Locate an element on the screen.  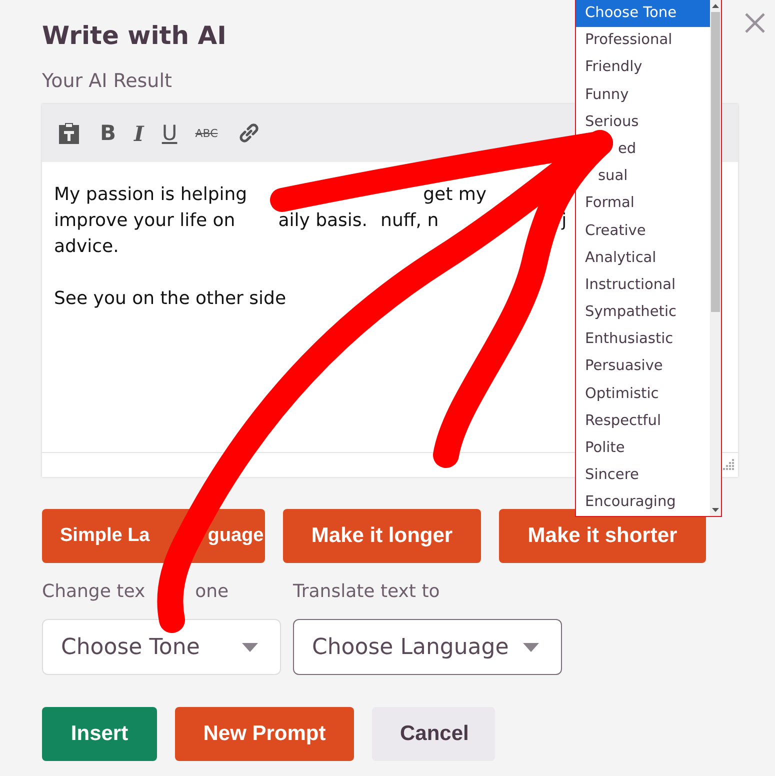
bold-button: B is located at coordinates (108, 133).